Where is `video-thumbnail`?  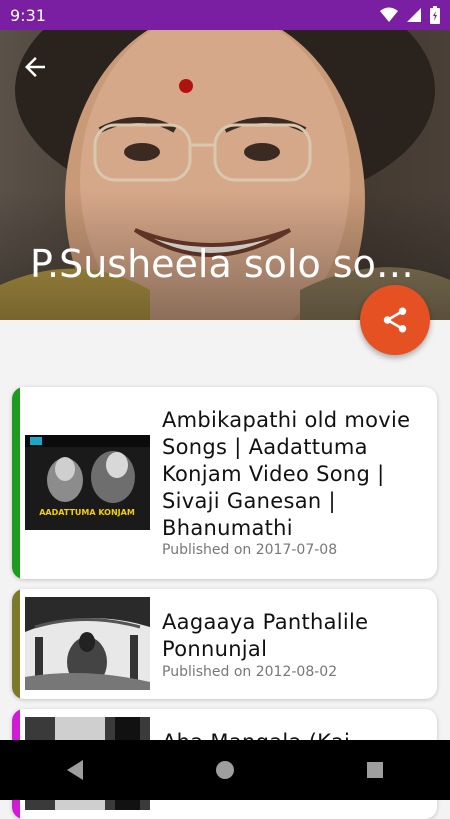
video-thumbnail is located at coordinates (87, 643).